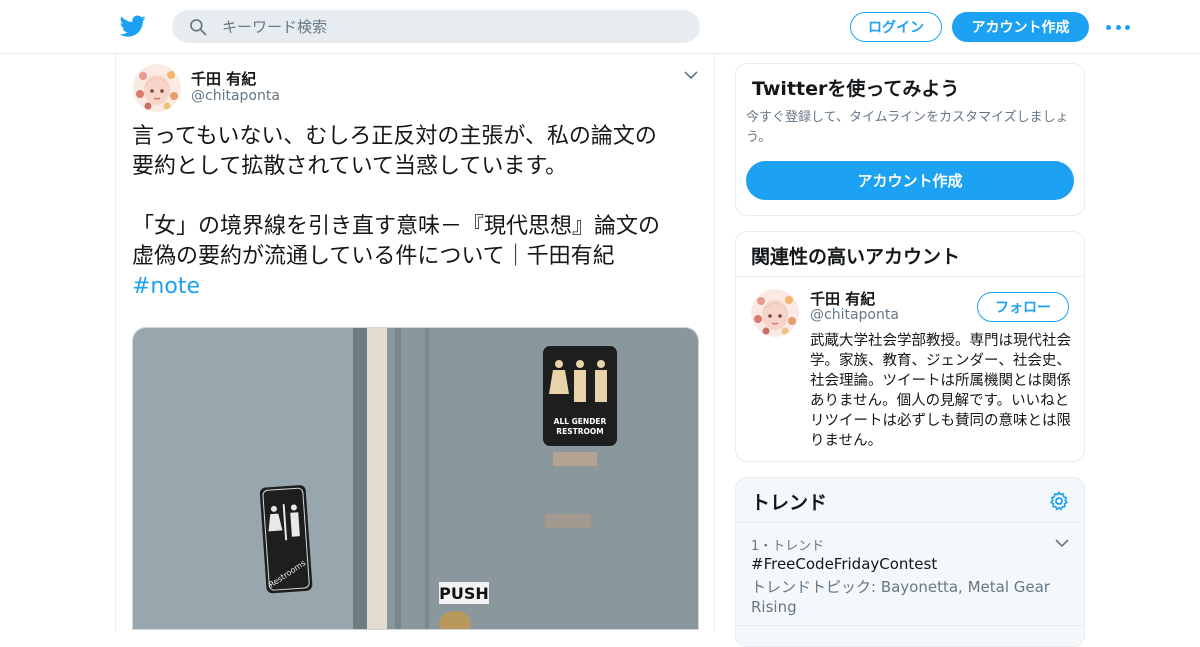 The image size is (1200, 647). What do you see at coordinates (235, 96) in the screenshot?
I see `author-handle: @chitaponta` at bounding box center [235, 96].